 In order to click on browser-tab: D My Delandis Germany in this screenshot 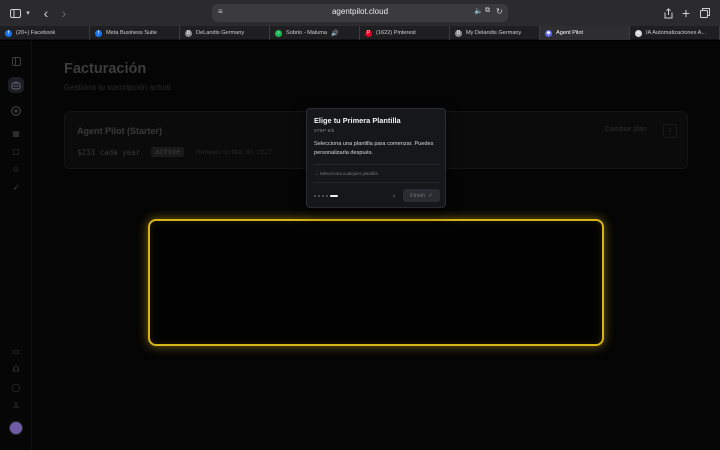, I will do `click(495, 33)`.